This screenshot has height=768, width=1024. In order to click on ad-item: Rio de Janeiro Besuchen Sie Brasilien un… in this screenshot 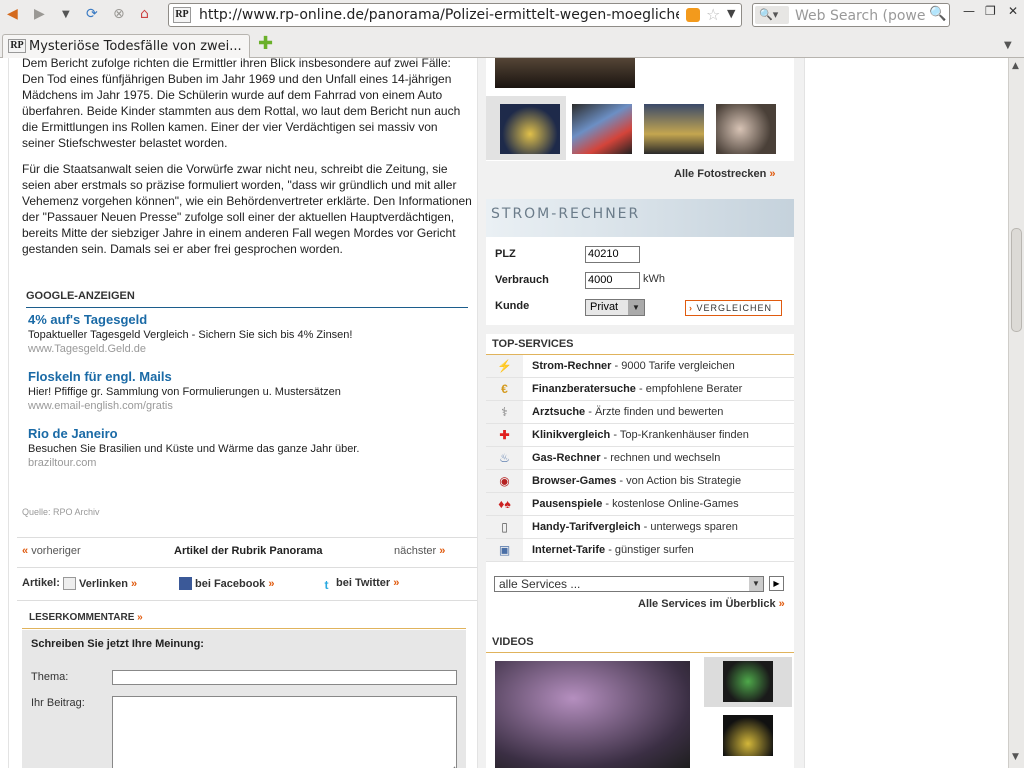, I will do `click(193, 447)`.